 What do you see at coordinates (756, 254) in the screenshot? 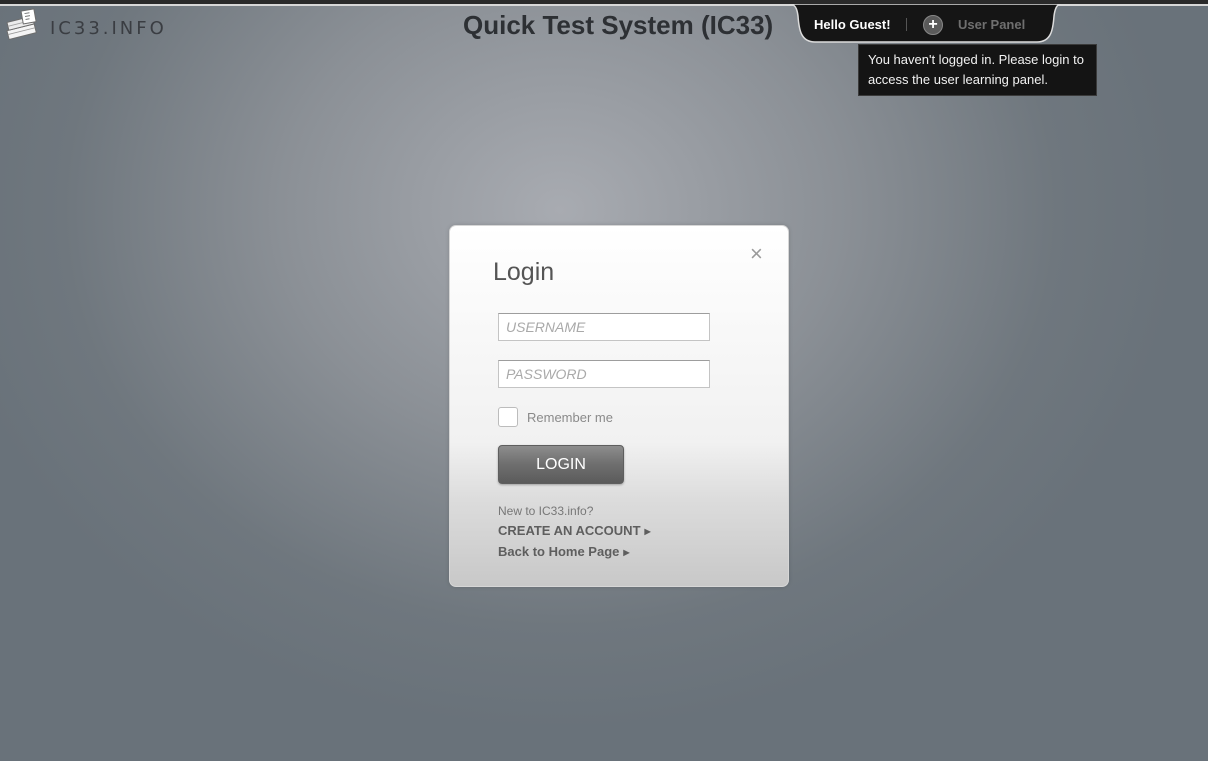
I see `close-icon: ×` at bounding box center [756, 254].